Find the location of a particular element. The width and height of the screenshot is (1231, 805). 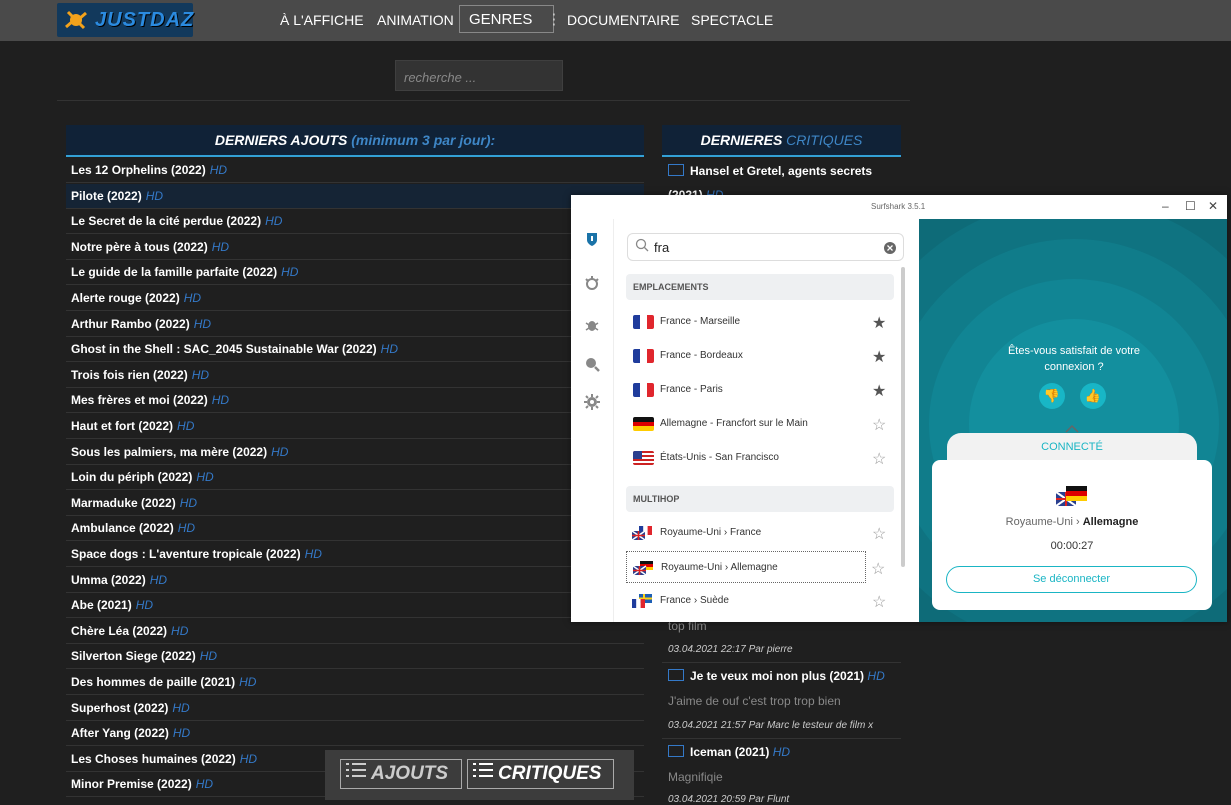

minimize-icon: – is located at coordinates (1165, 206).